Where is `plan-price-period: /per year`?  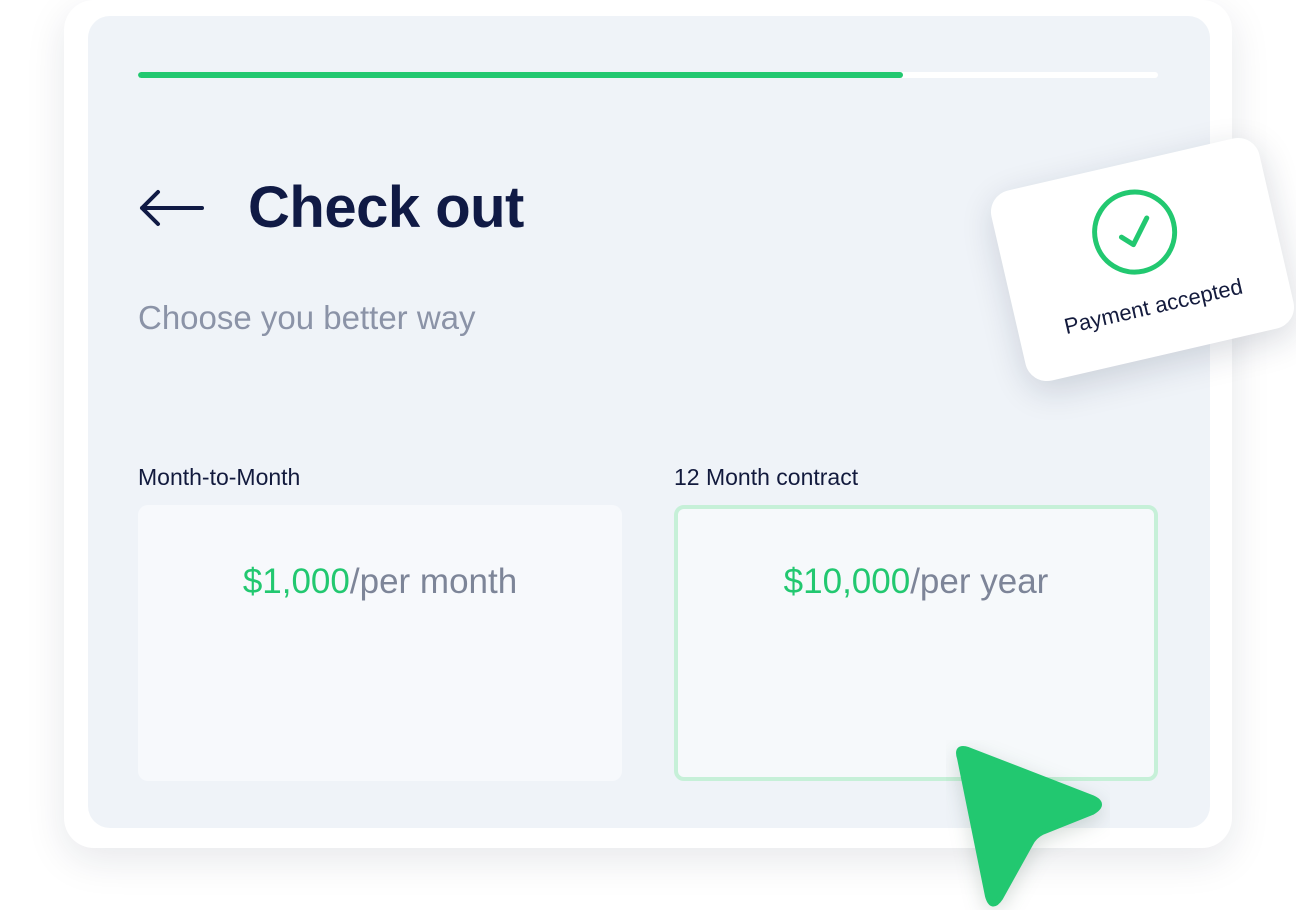
plan-price-period: /per year is located at coordinates (979, 581).